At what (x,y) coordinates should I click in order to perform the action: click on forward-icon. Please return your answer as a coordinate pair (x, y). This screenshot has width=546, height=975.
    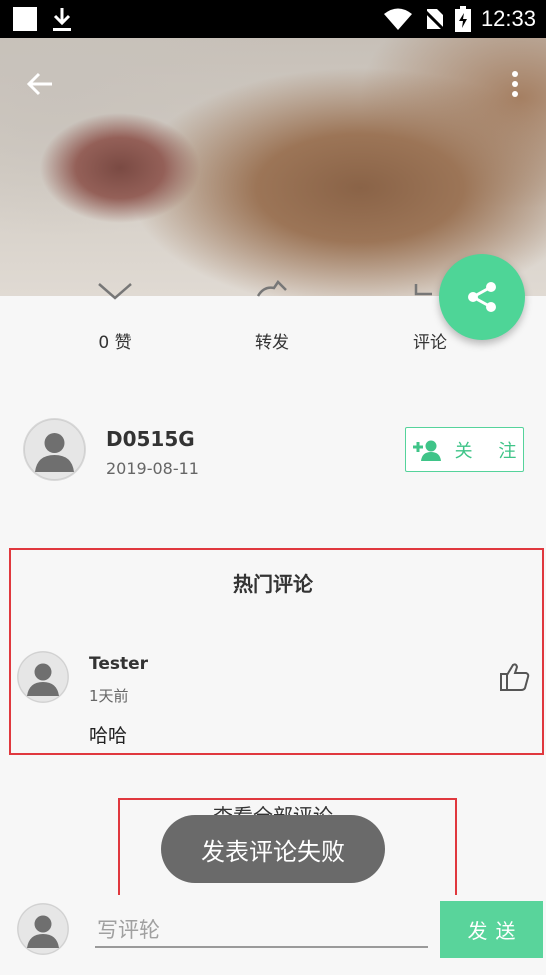
    Looking at the image, I should click on (271, 288).